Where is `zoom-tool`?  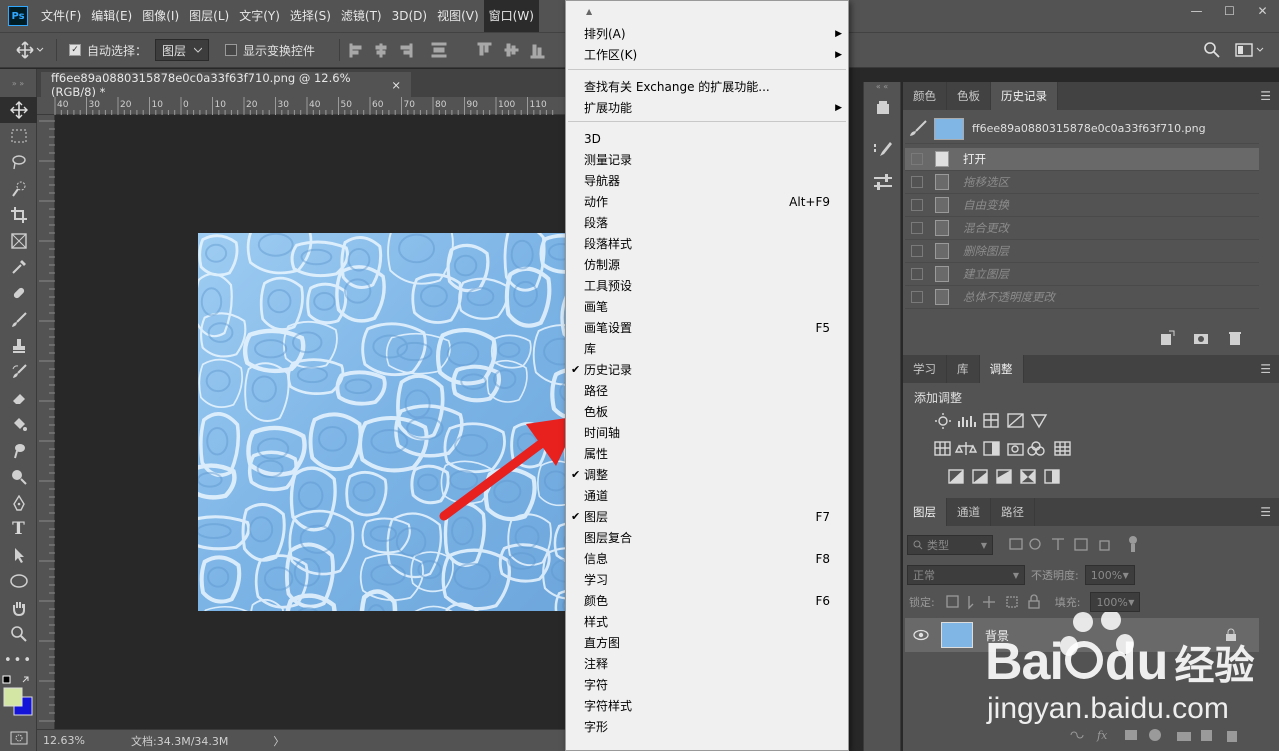
zoom-tool is located at coordinates (18, 634).